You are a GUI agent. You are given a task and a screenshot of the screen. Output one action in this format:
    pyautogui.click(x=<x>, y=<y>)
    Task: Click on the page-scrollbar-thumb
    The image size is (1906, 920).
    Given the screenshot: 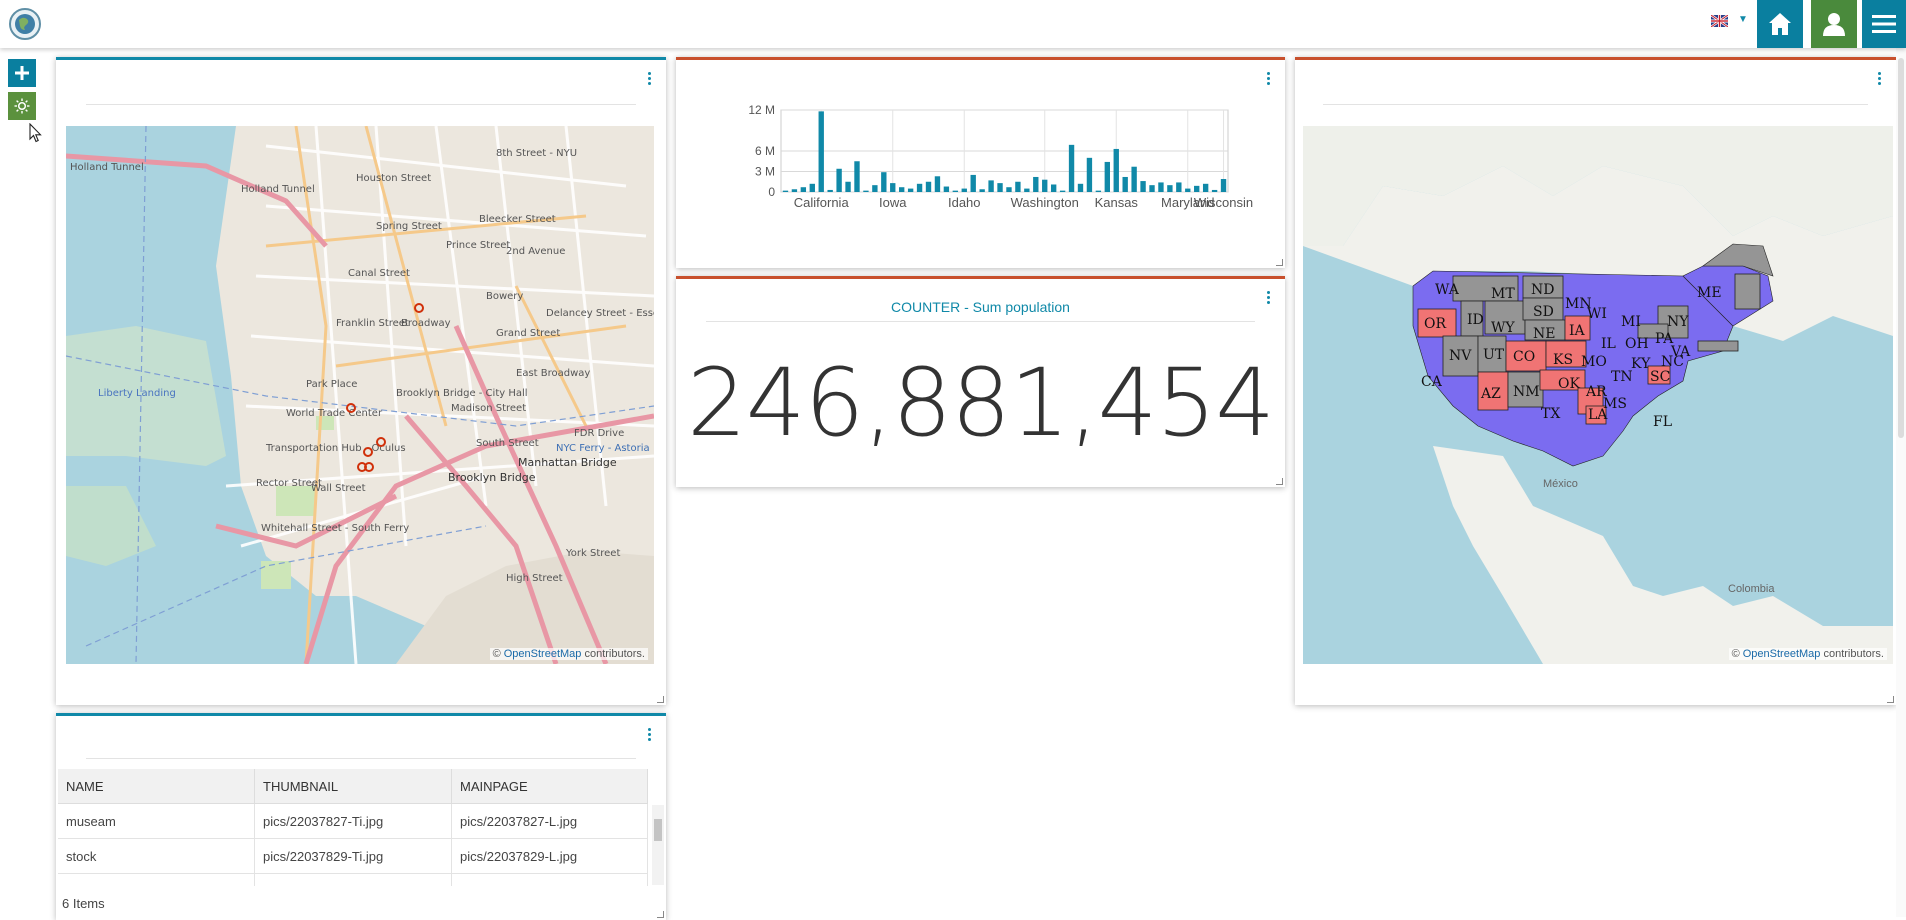 What is the action you would take?
    pyautogui.click(x=1901, y=248)
    